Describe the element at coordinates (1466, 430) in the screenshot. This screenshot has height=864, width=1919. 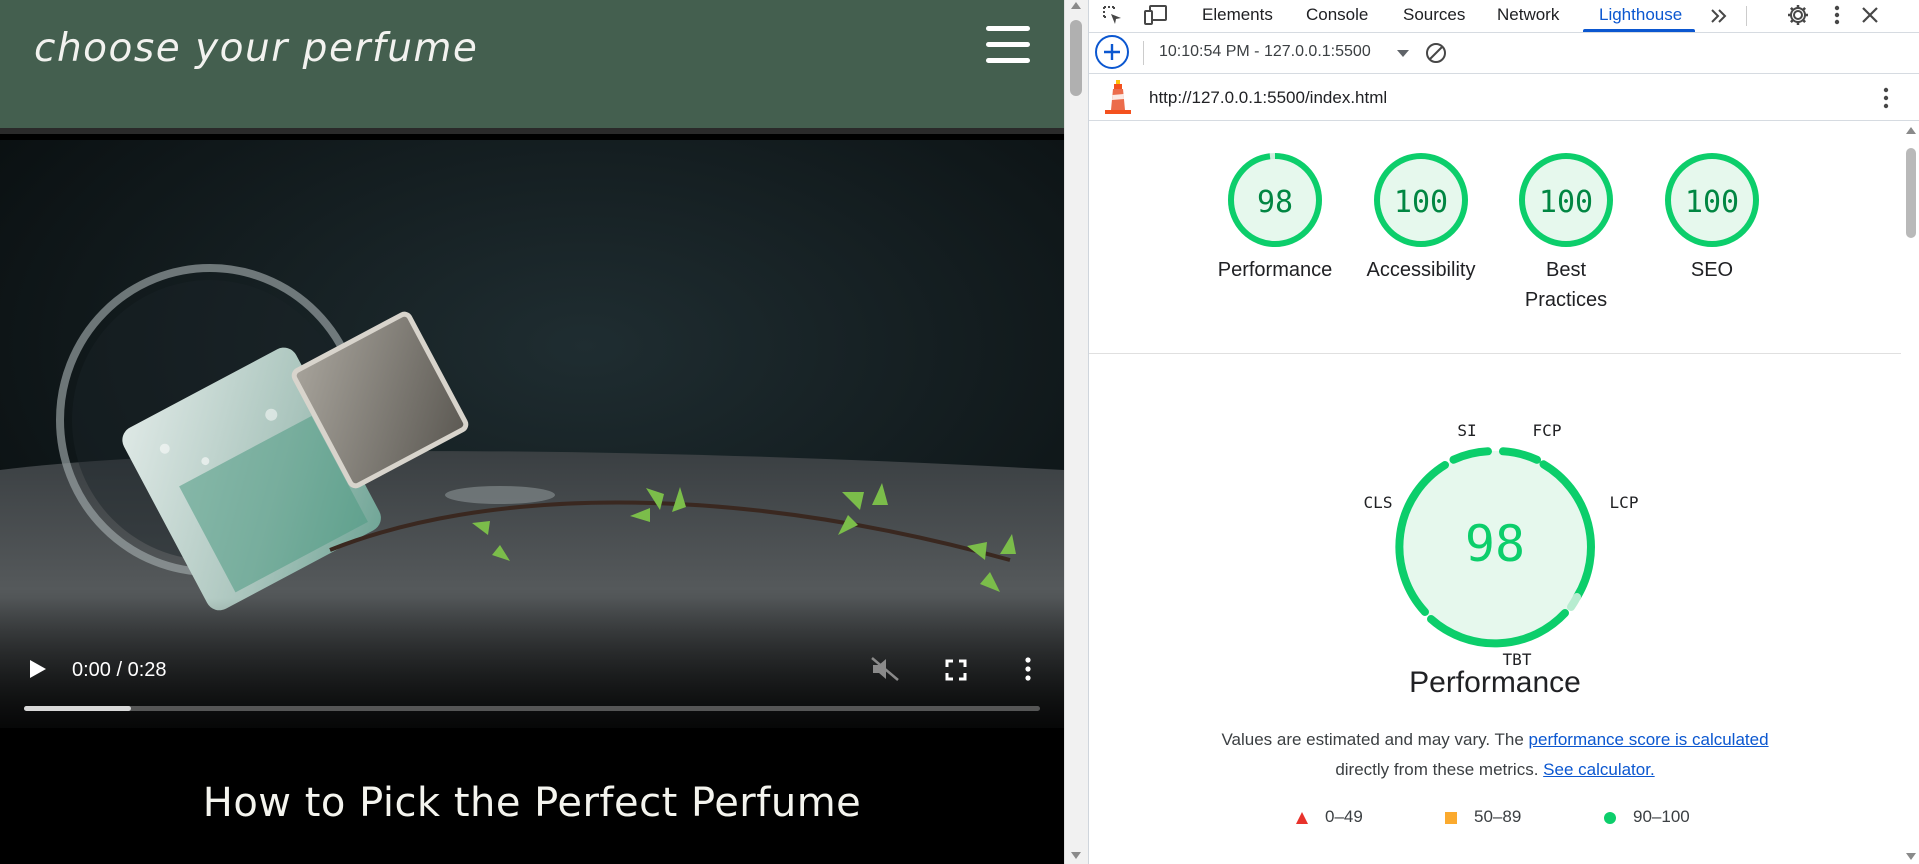
I see `metric-label-si: SI` at that location.